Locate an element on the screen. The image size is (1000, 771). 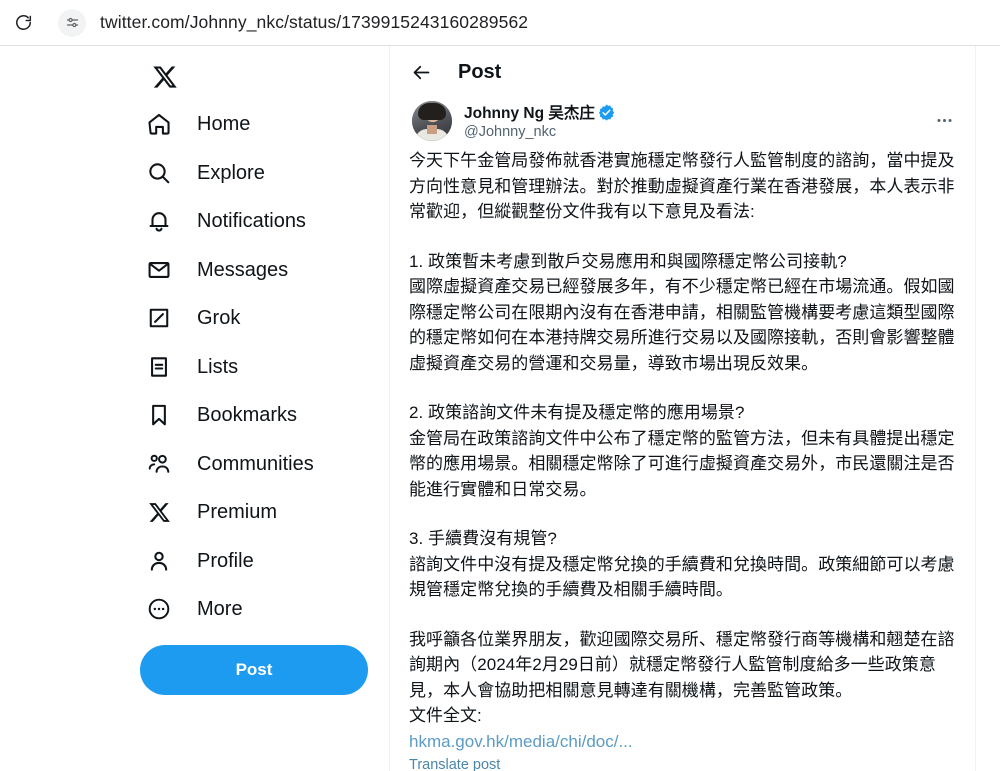
grok-icon is located at coordinates (159, 318).